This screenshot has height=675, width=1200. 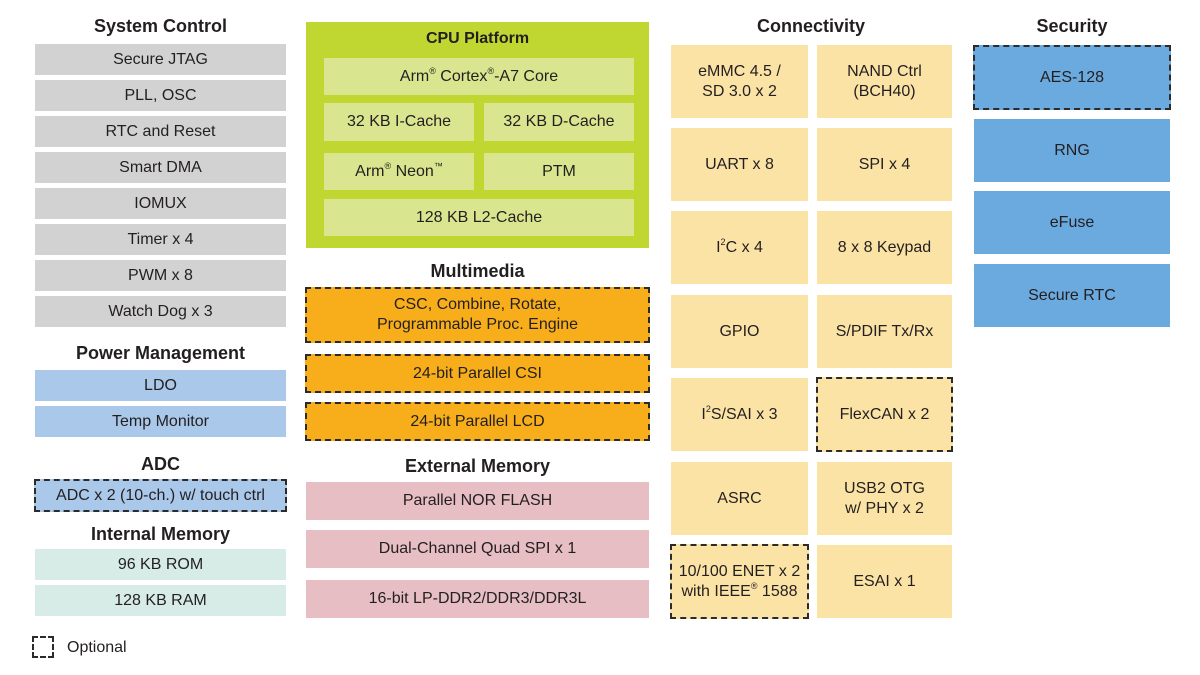 I want to click on block-temp-monitor: Temp Monitor, so click(x=160, y=421).